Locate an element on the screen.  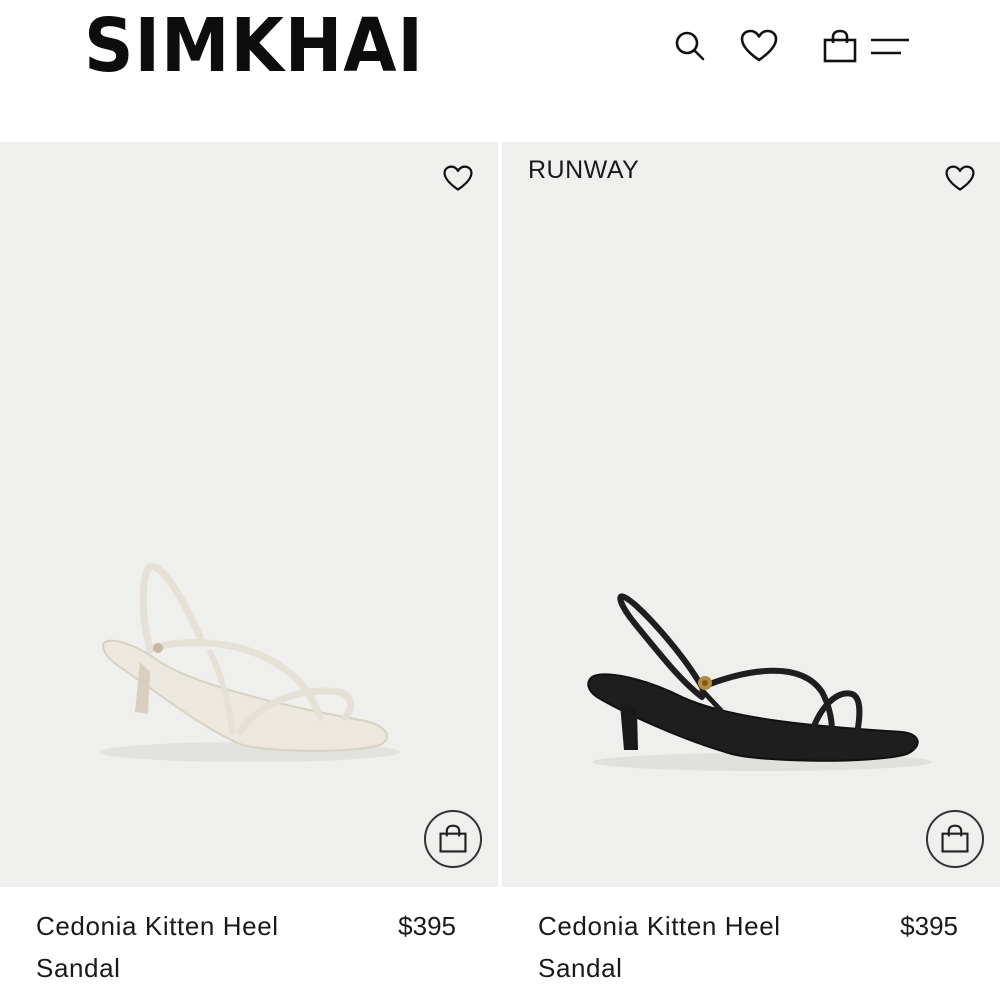
menu-button is located at coordinates (890, 46).